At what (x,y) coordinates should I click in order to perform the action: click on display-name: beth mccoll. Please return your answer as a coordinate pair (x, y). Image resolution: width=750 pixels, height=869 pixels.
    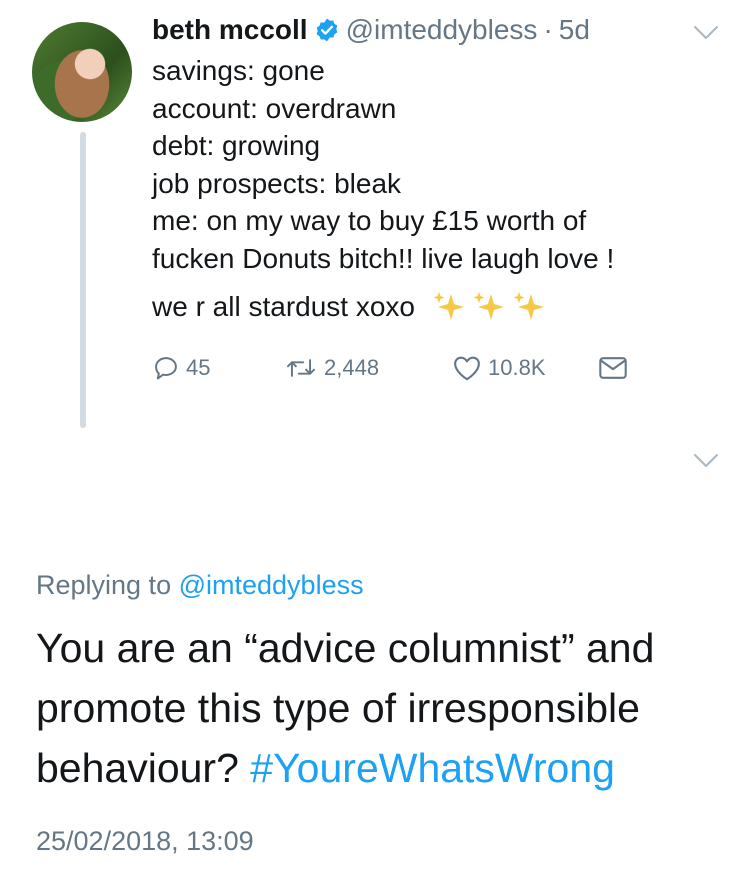
    Looking at the image, I should click on (230, 30).